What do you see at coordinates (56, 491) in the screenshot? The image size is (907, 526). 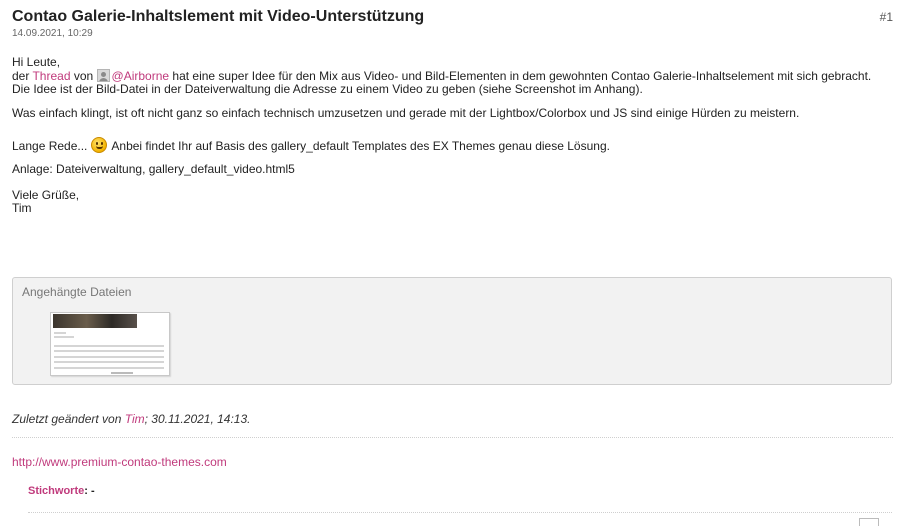 I see `tags-label: Stichworte` at bounding box center [56, 491].